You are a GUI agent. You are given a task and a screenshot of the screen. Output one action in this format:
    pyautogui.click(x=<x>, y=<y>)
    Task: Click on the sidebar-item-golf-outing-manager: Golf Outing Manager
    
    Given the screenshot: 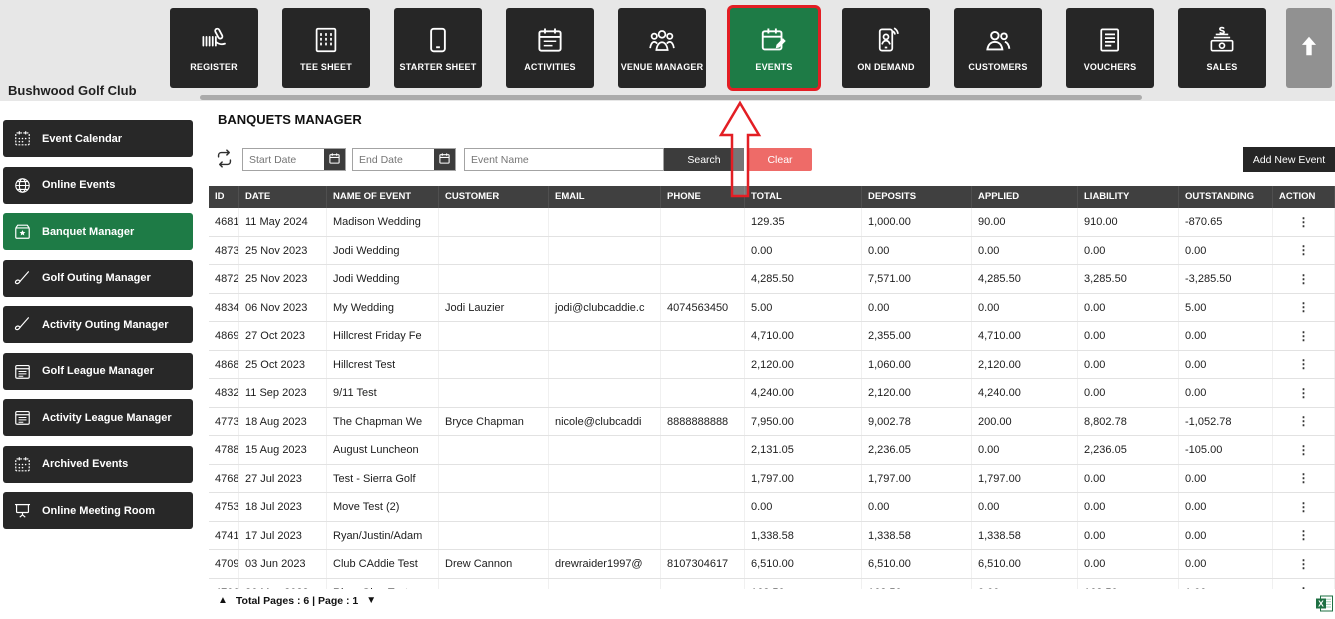 What is the action you would take?
    pyautogui.click(x=98, y=278)
    